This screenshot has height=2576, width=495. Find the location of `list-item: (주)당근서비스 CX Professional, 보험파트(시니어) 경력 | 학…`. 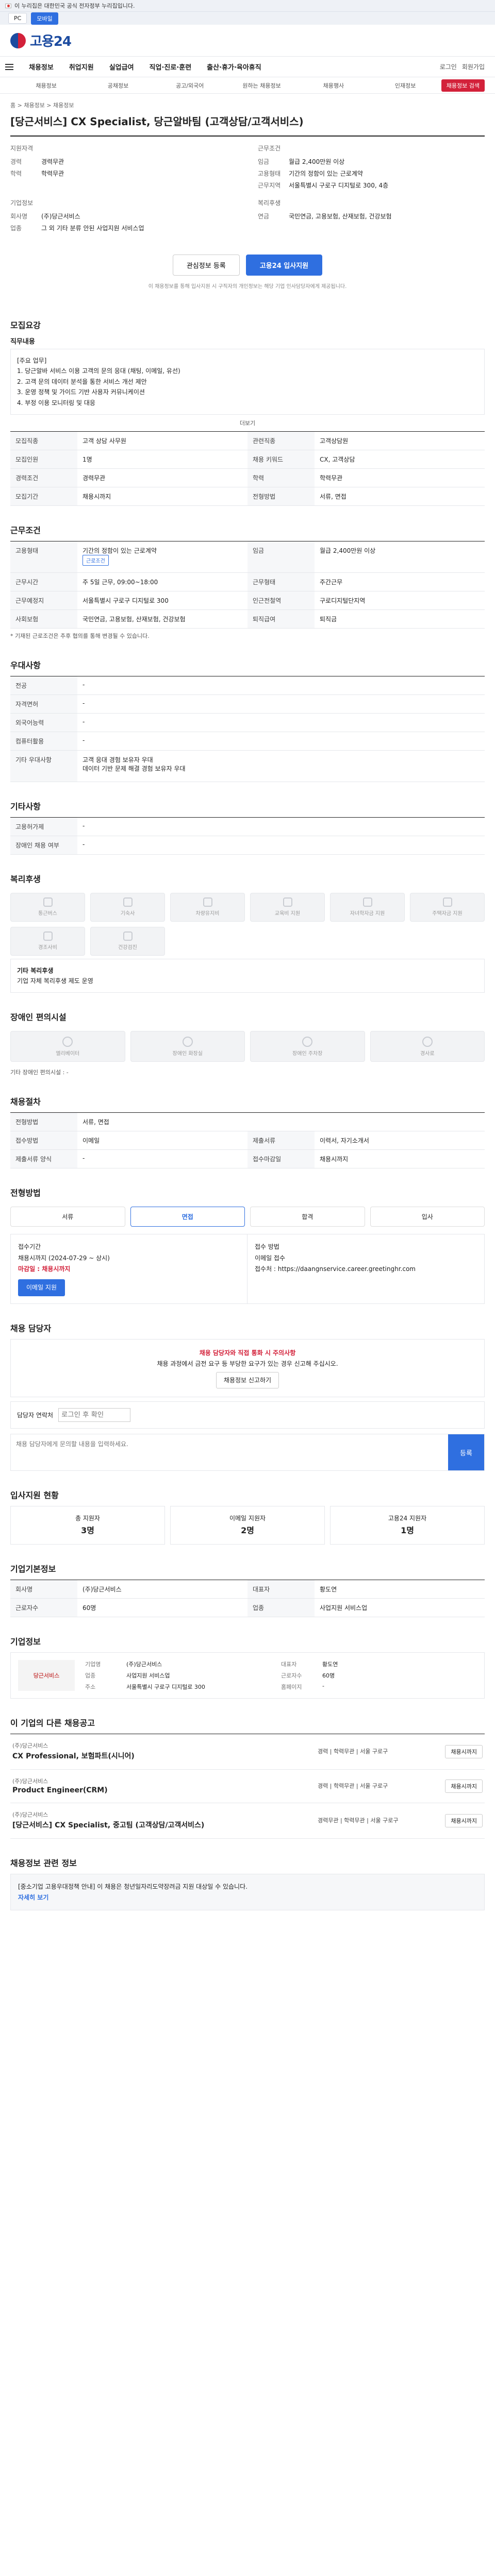

list-item: (주)당근서비스 CX Professional, 보험파트(시니어) 경력 | 학… is located at coordinates (247, 1752).